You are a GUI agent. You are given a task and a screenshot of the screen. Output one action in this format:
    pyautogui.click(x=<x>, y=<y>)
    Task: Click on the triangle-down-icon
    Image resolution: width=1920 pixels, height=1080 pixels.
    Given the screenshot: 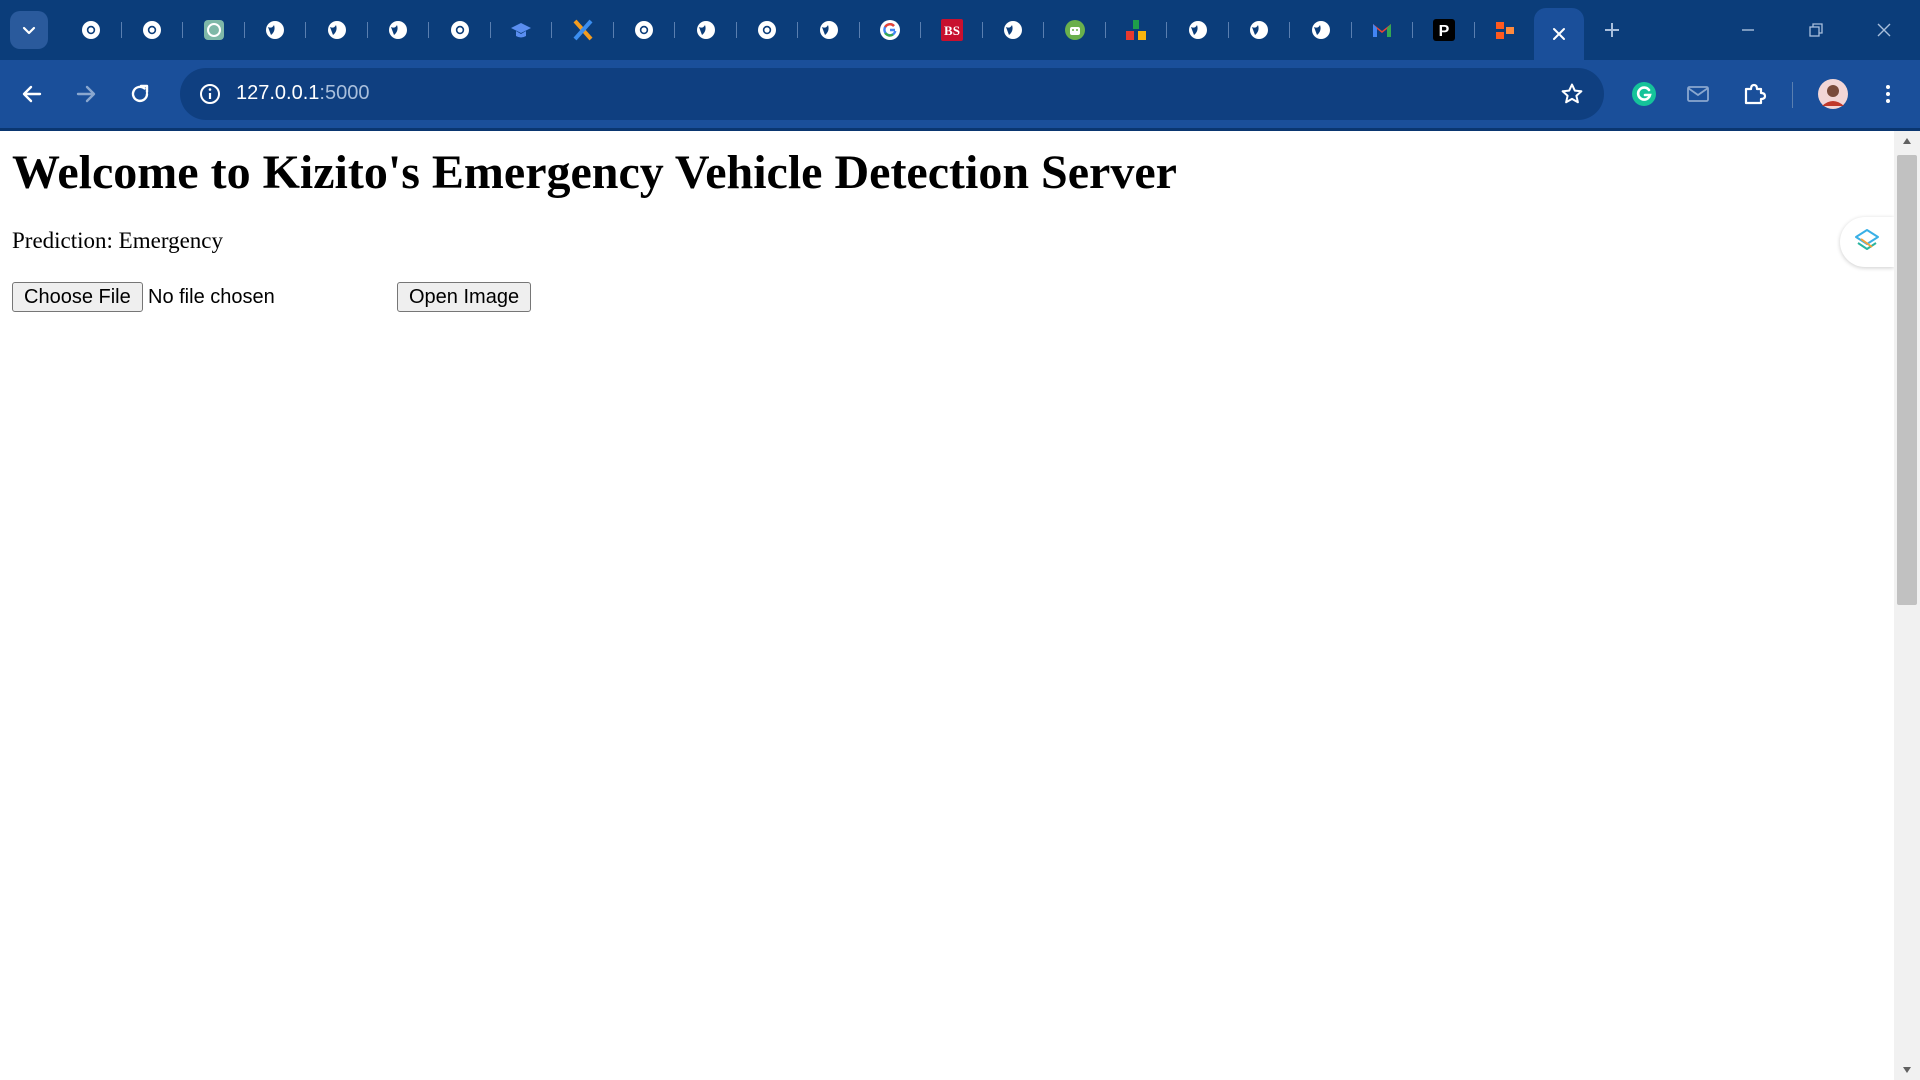 What is the action you would take?
    pyautogui.click(x=1907, y=1070)
    